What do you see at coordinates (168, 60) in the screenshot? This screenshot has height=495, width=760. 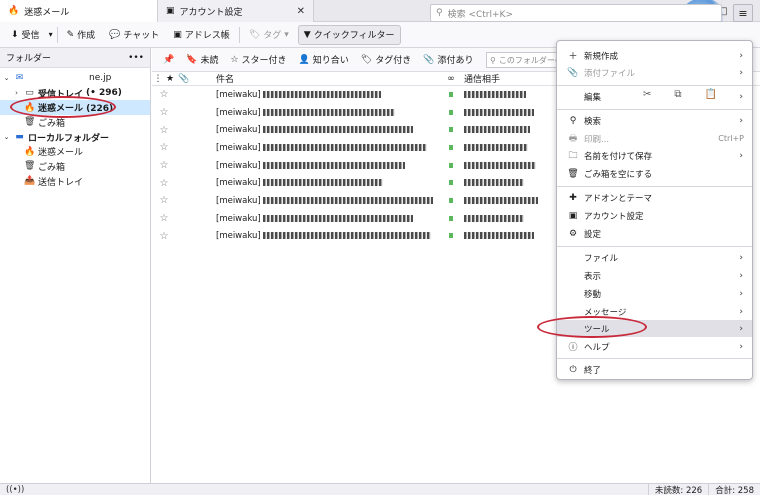 I see `sticky-pin-button: 📌` at bounding box center [168, 60].